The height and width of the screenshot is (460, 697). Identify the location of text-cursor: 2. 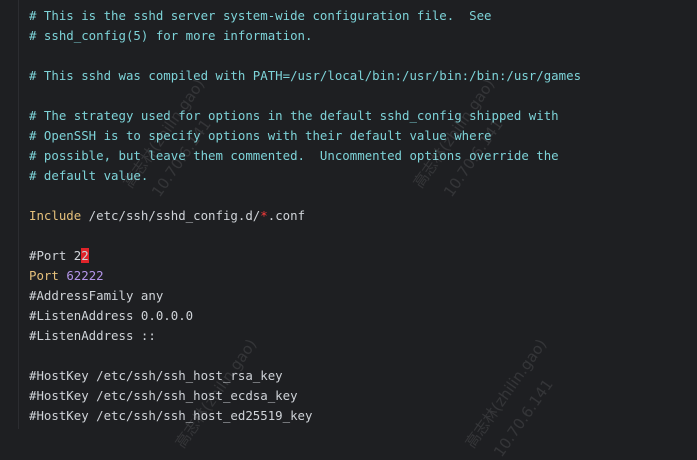
(85, 255).